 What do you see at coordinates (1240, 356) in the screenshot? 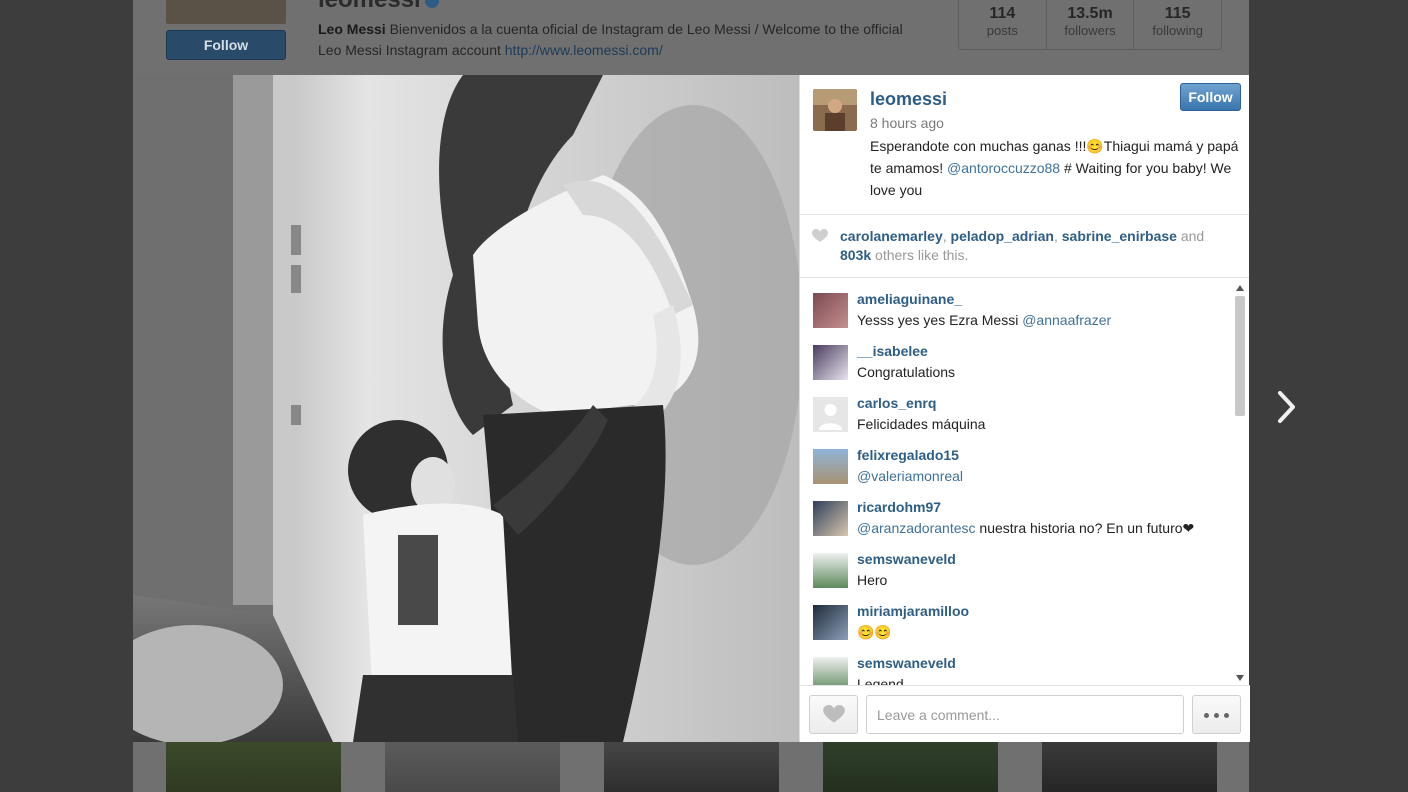
I see `scrollbar-thumb` at bounding box center [1240, 356].